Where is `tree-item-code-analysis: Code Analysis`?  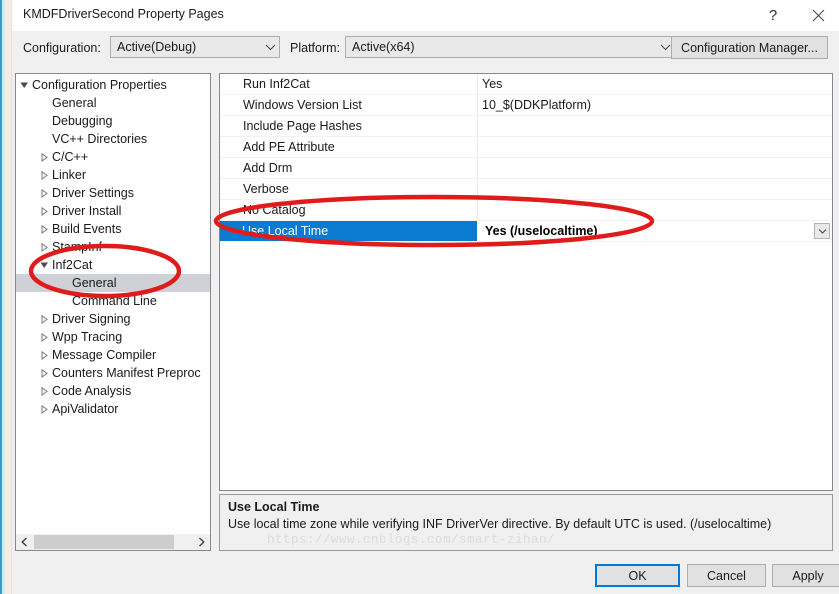
tree-item-code-analysis: Code Analysis is located at coordinates (113, 391).